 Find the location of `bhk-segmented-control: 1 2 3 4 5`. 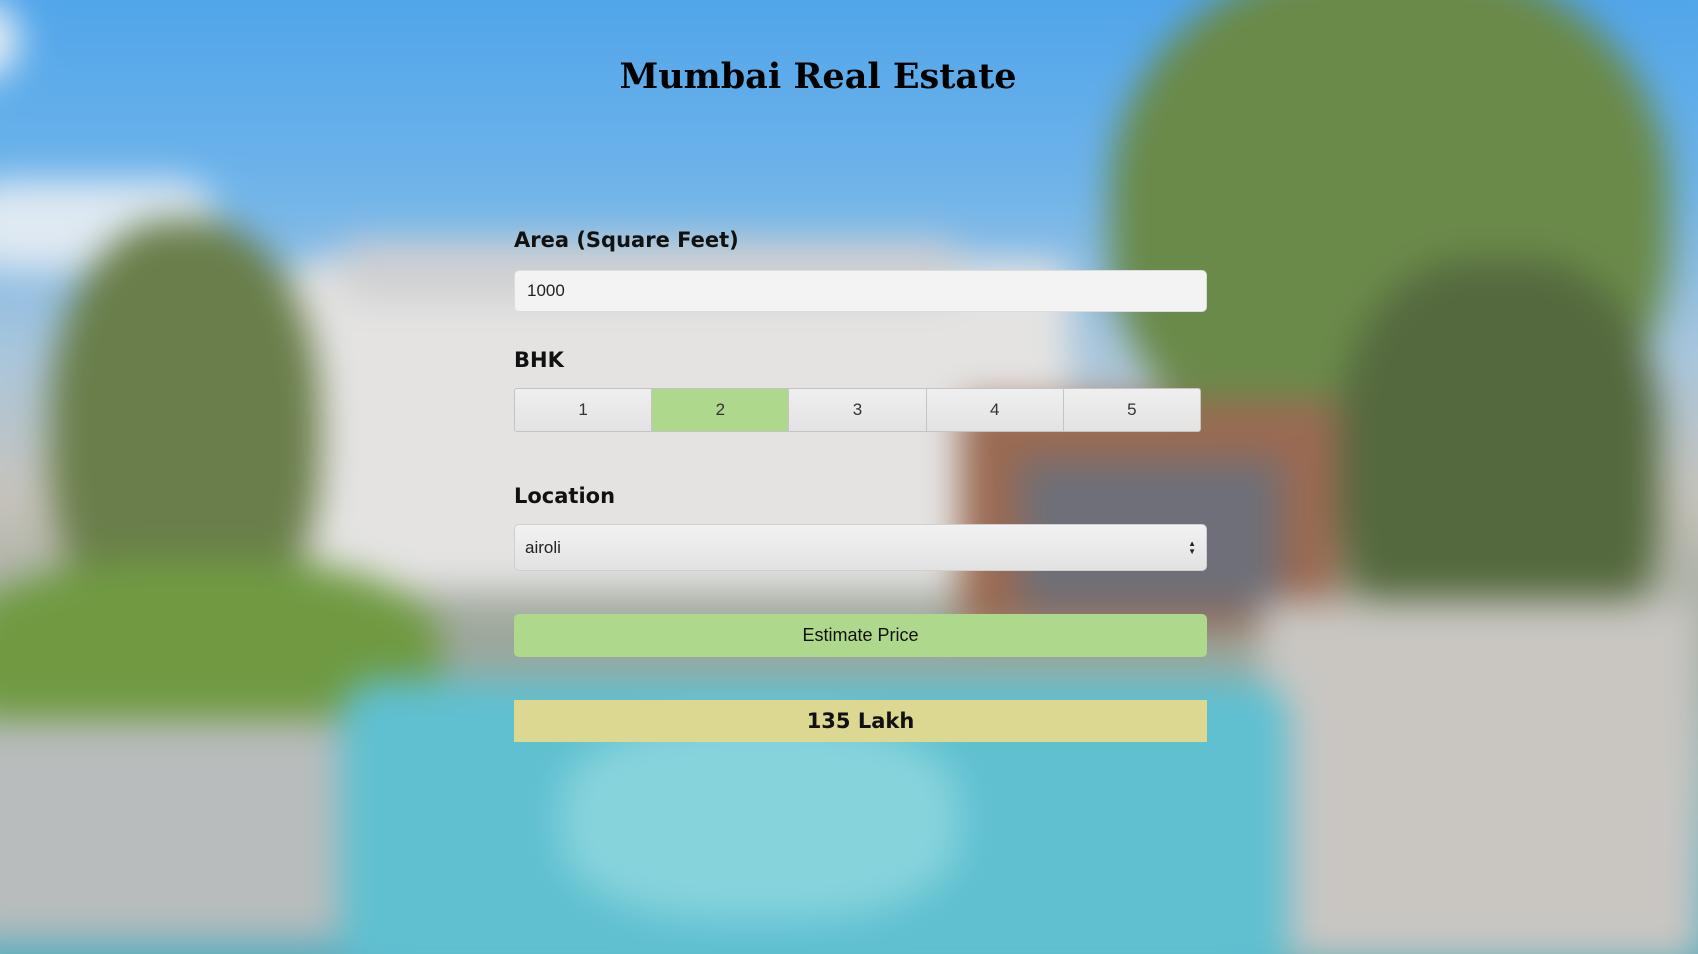

bhk-segmented-control: 1 2 3 4 5 is located at coordinates (857, 410).